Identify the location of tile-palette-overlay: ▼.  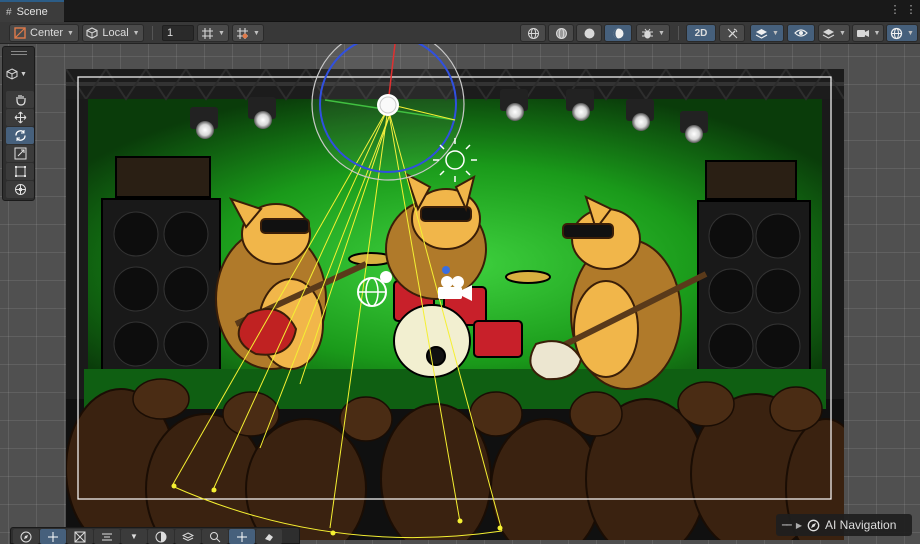
(155, 535).